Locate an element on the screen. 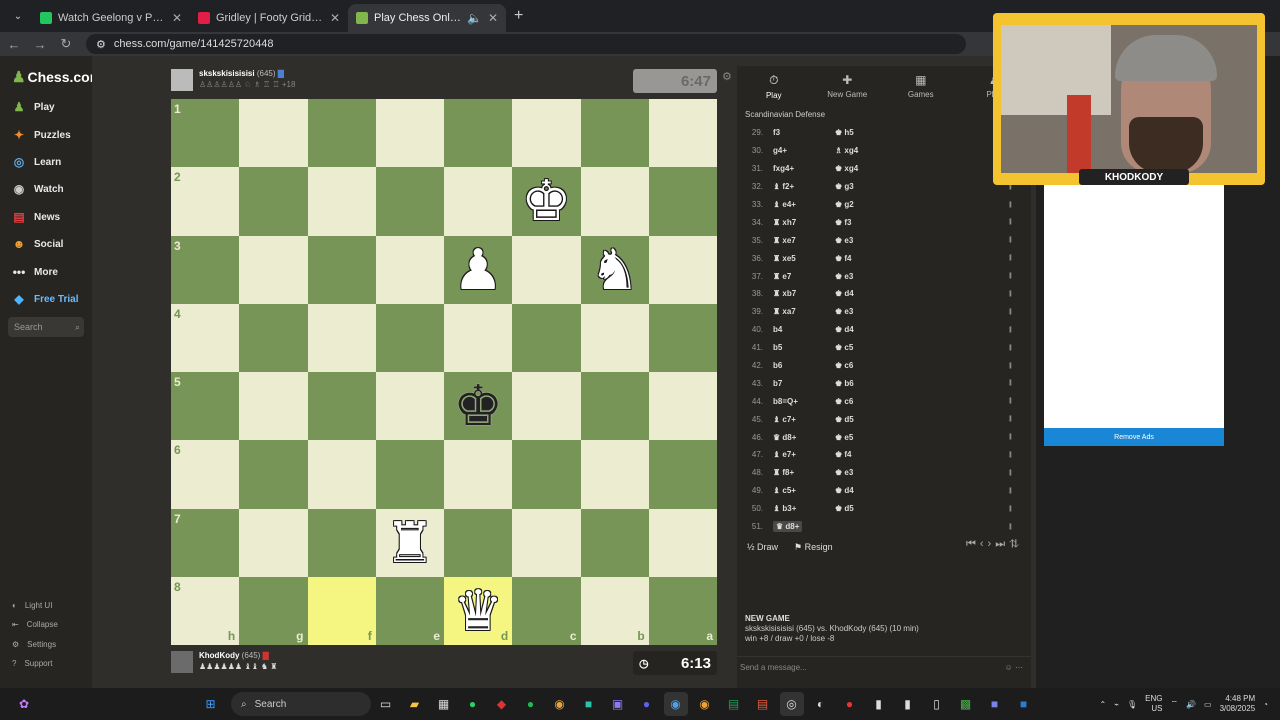 The width and height of the screenshot is (1280, 720). prev-move-icon: ‹ is located at coordinates (984, 544).